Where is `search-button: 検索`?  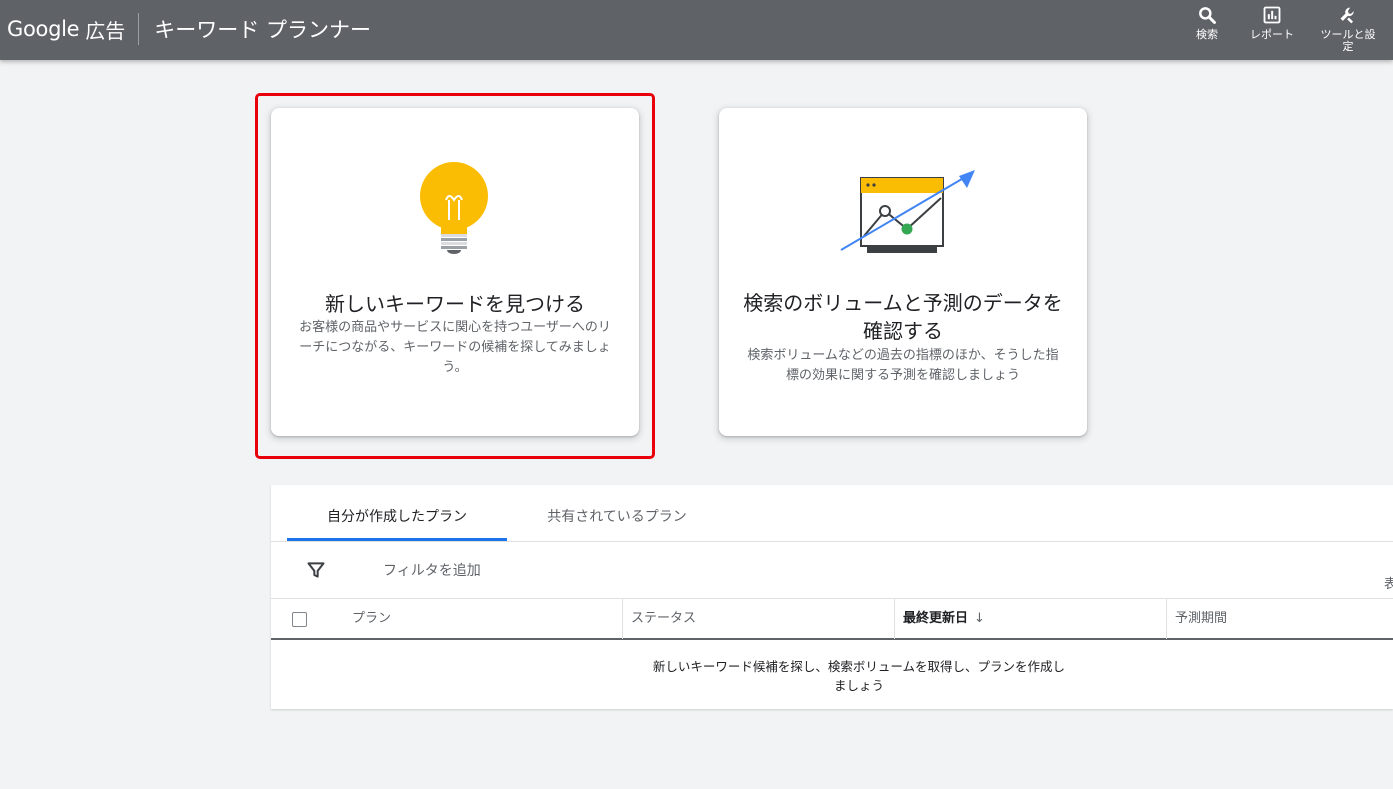 search-button: 検索 is located at coordinates (1207, 23).